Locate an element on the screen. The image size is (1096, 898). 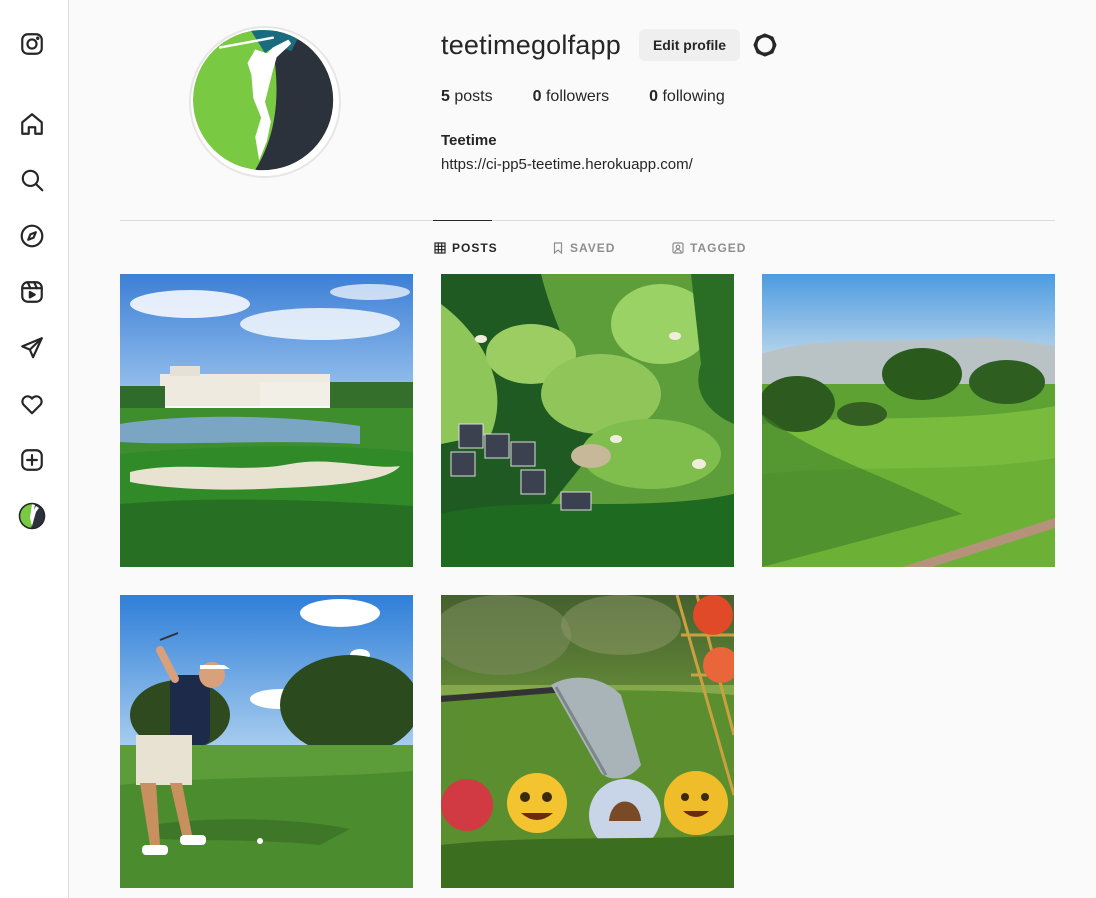
grid-icon is located at coordinates (440, 248).